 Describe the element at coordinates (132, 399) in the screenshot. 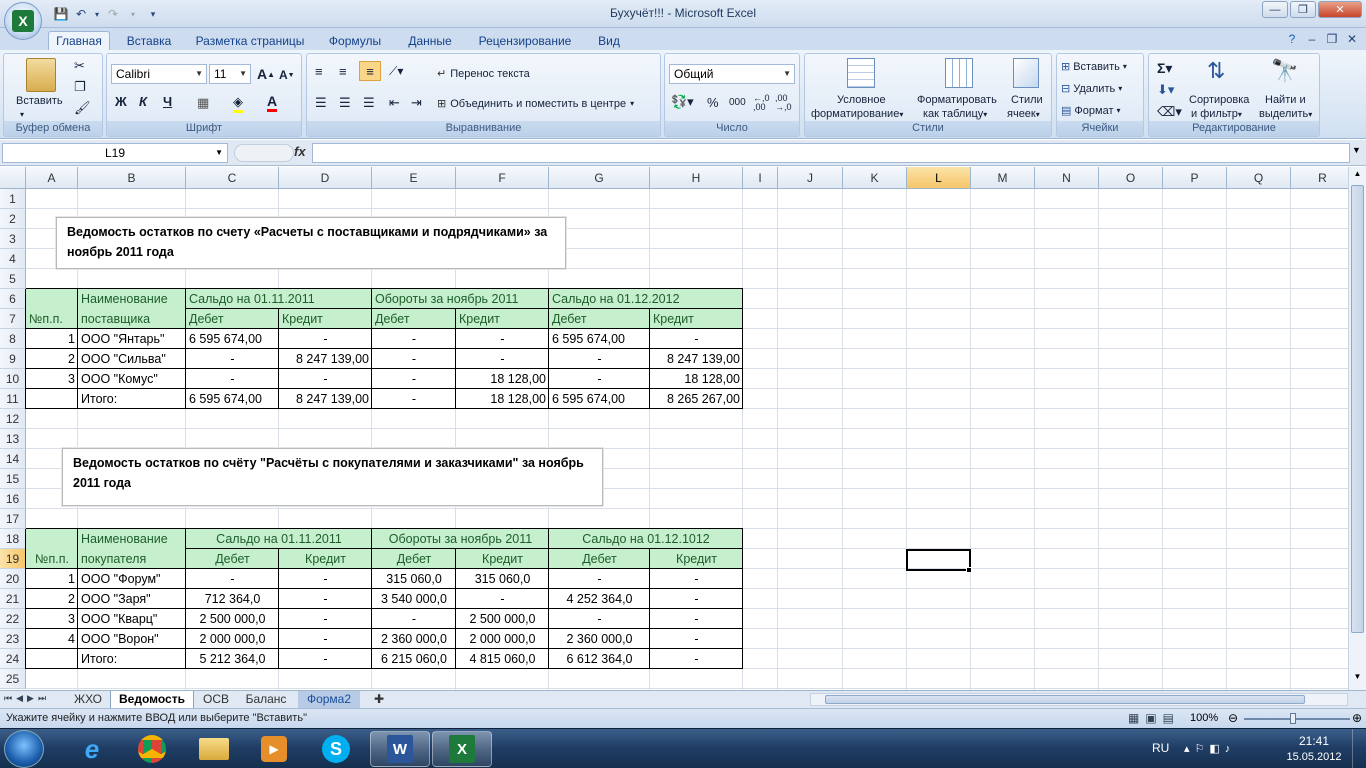

I see `cell-b11: Итого:` at that location.